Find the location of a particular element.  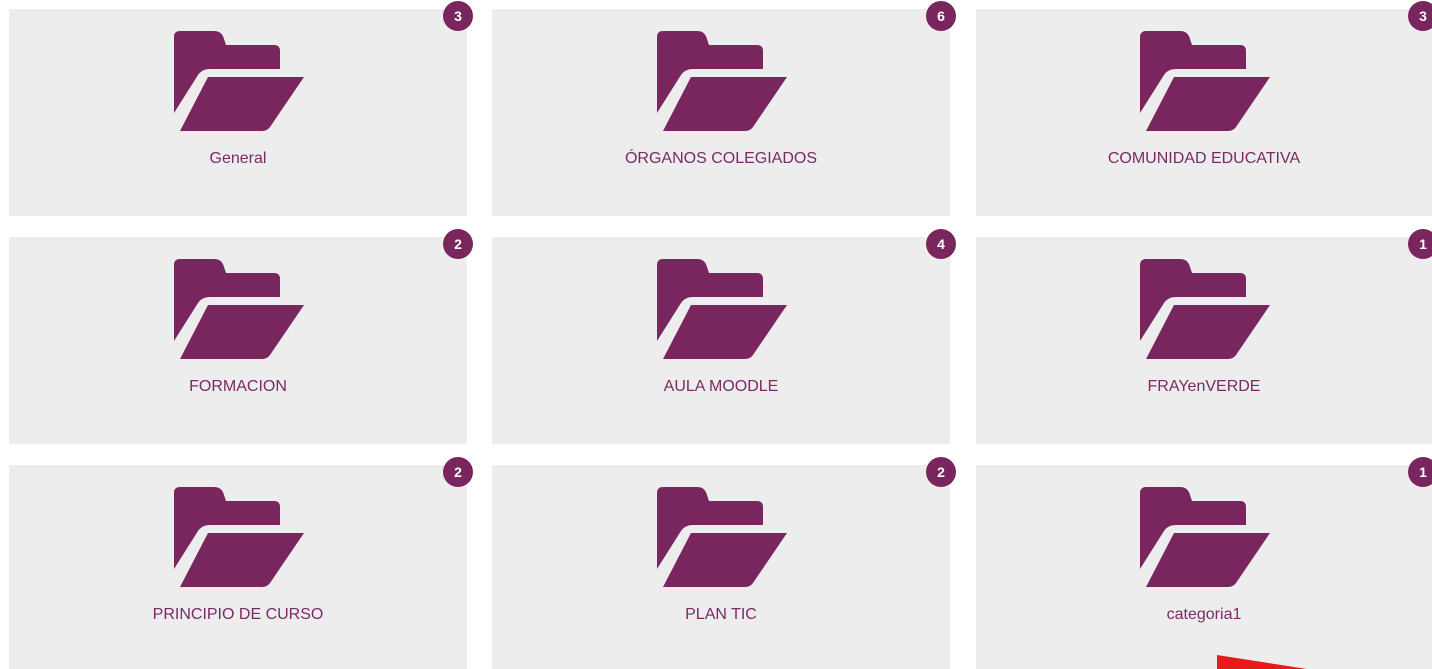

category-card-general: General 3 is located at coordinates (241, 108).